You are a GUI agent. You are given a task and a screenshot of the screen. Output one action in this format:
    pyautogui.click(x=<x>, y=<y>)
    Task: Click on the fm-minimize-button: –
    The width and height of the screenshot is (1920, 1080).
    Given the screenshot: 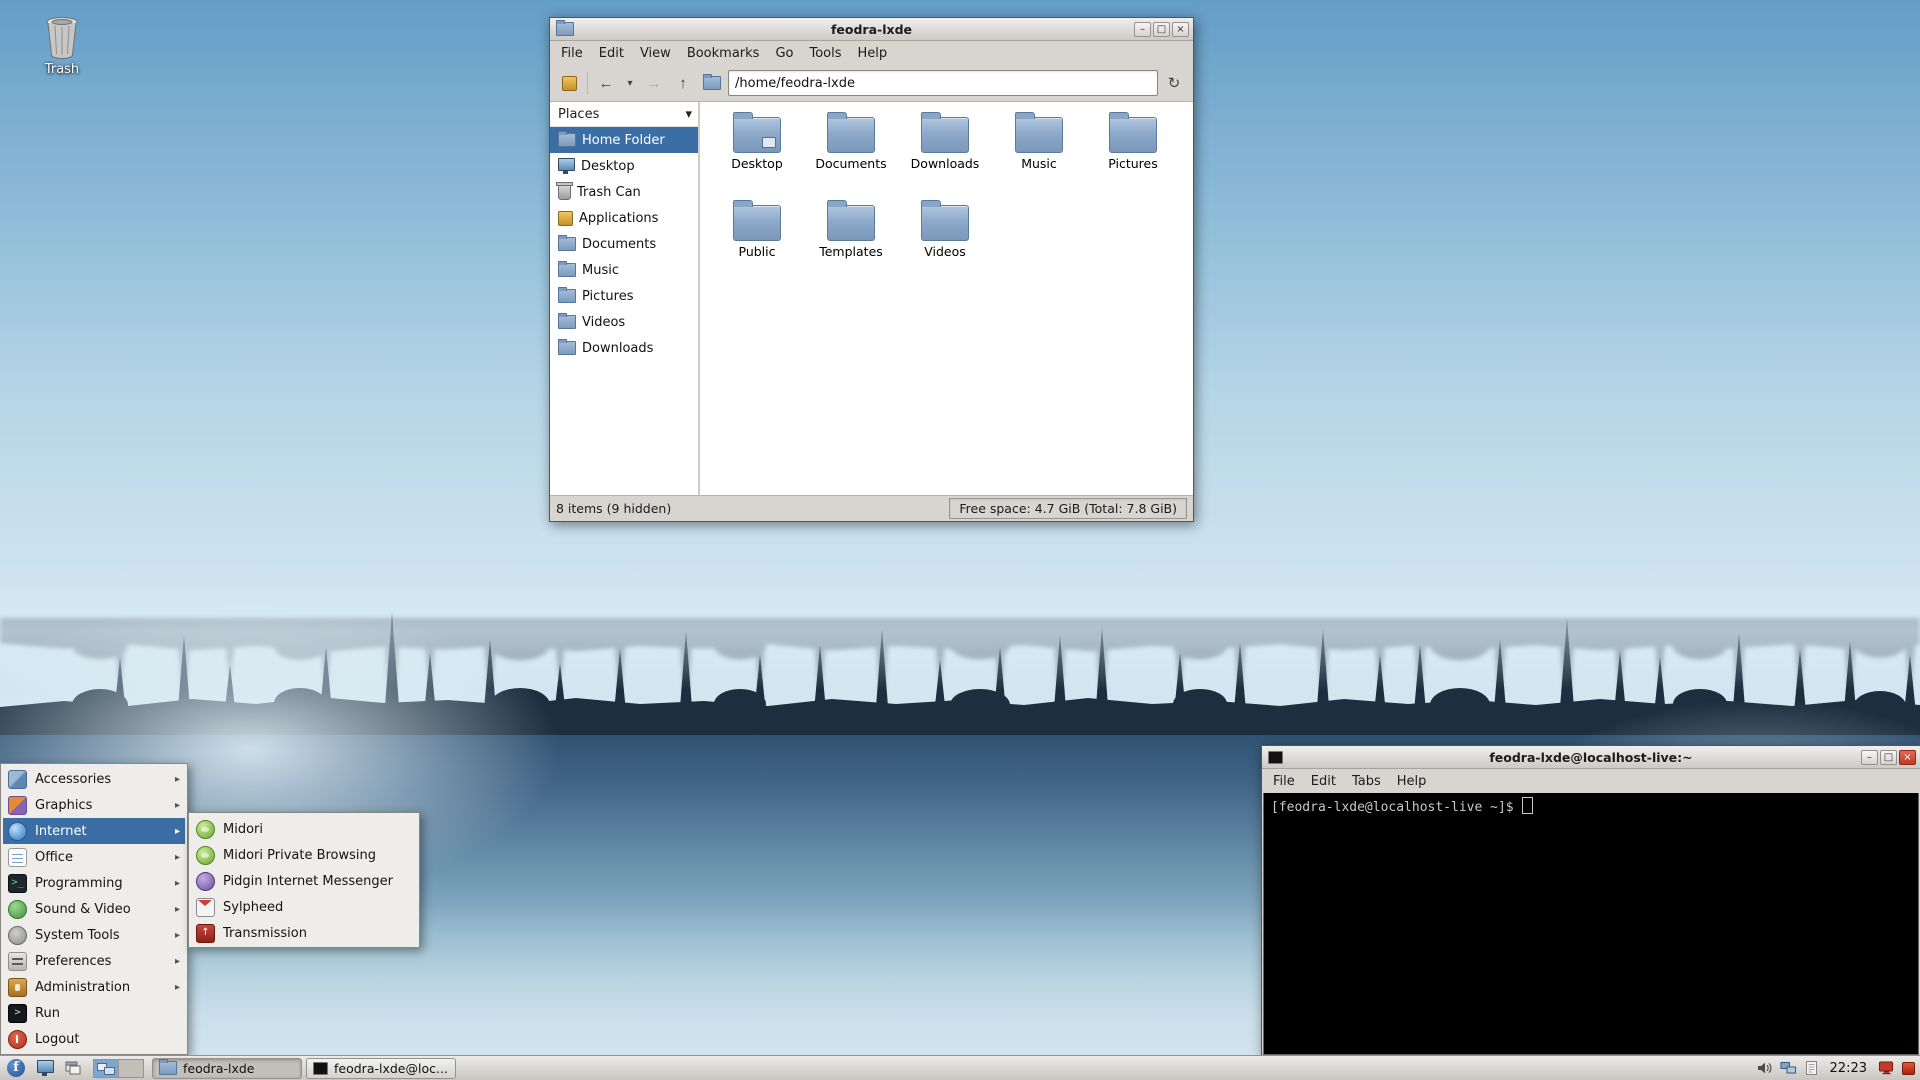 What is the action you would take?
    pyautogui.click(x=1142, y=29)
    